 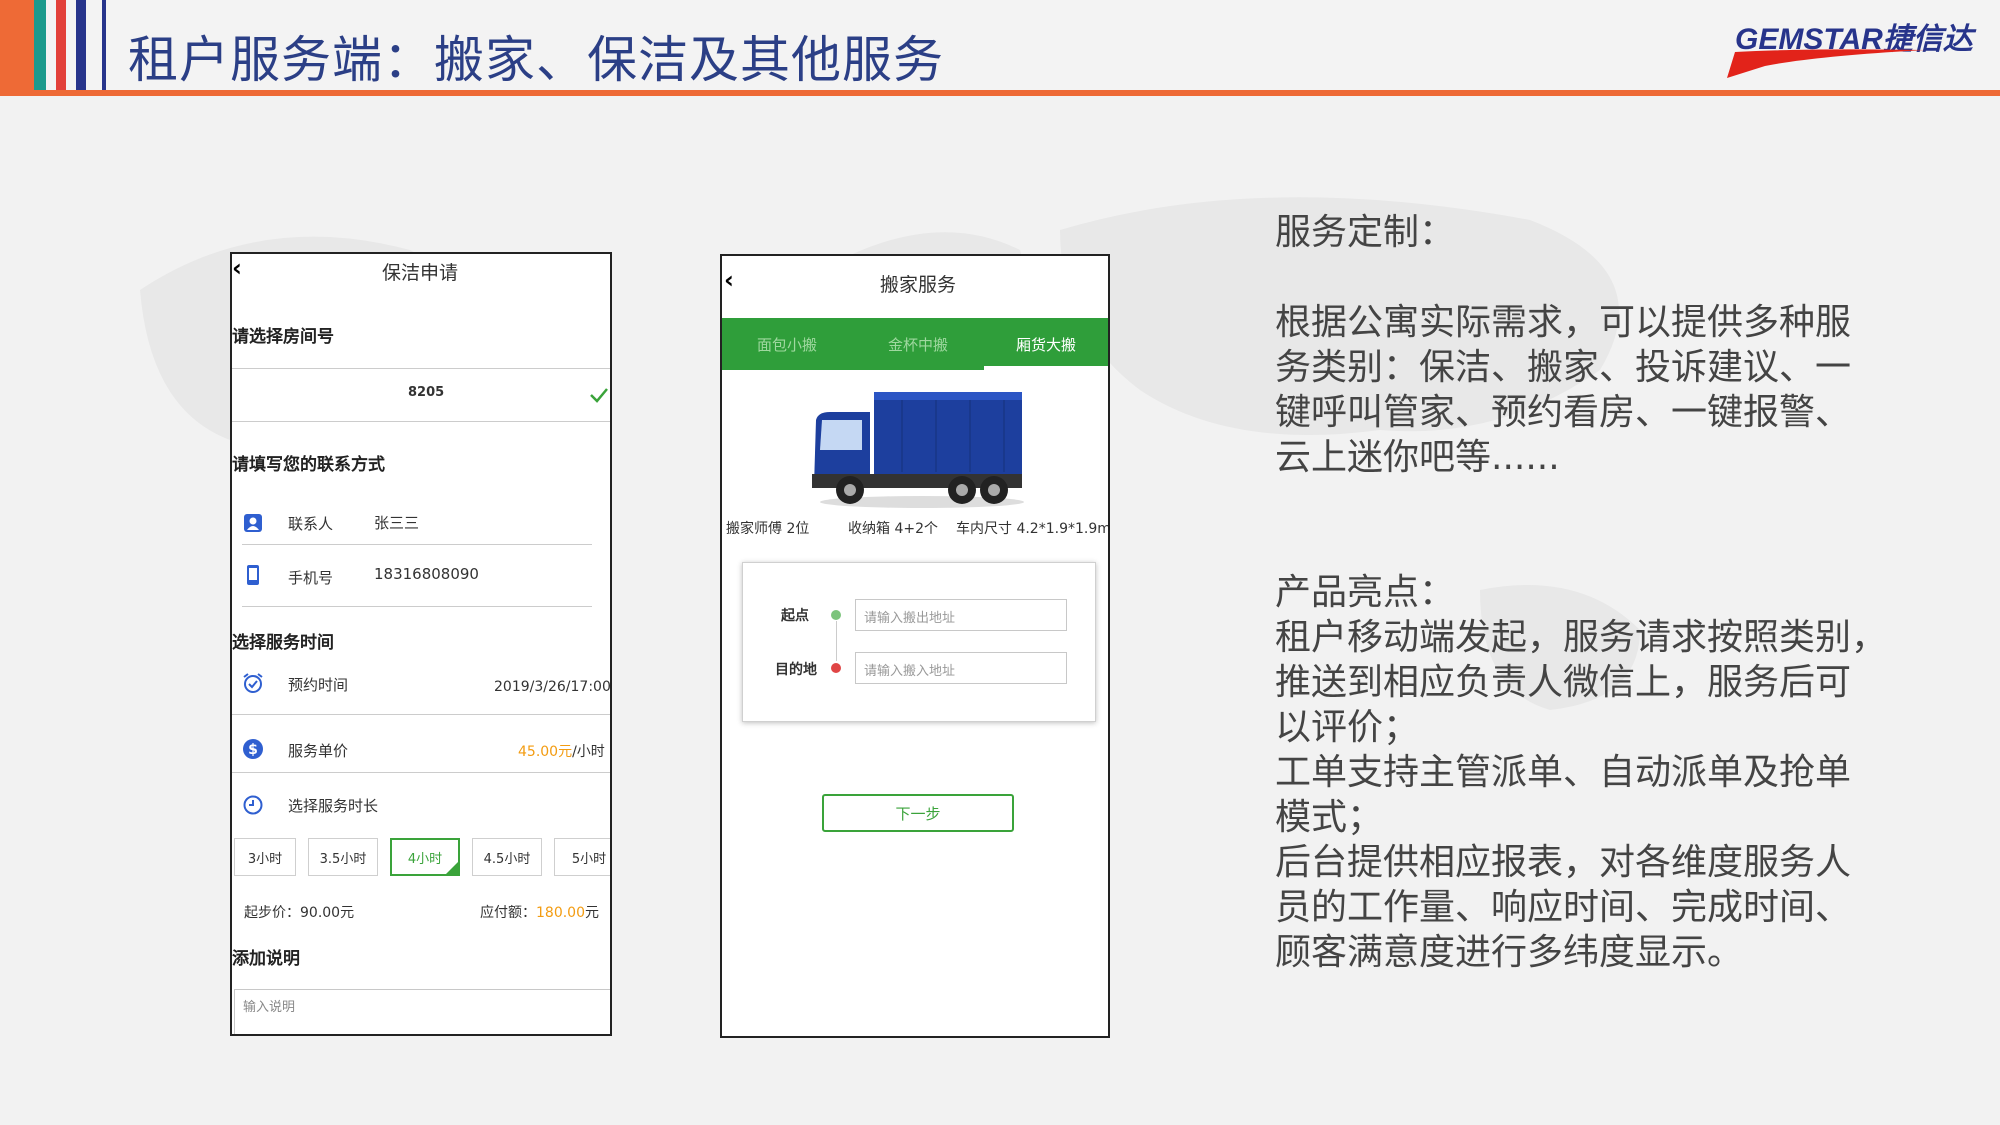 What do you see at coordinates (1563, 412) in the screenshot?
I see `custom-line: 键呼叫管家、预约看房、一键报警、` at bounding box center [1563, 412].